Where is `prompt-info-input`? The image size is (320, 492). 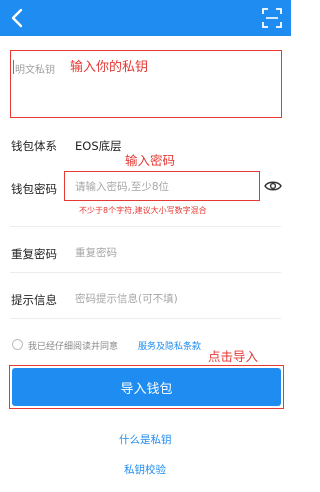
prompt-info-input is located at coordinates (170, 299).